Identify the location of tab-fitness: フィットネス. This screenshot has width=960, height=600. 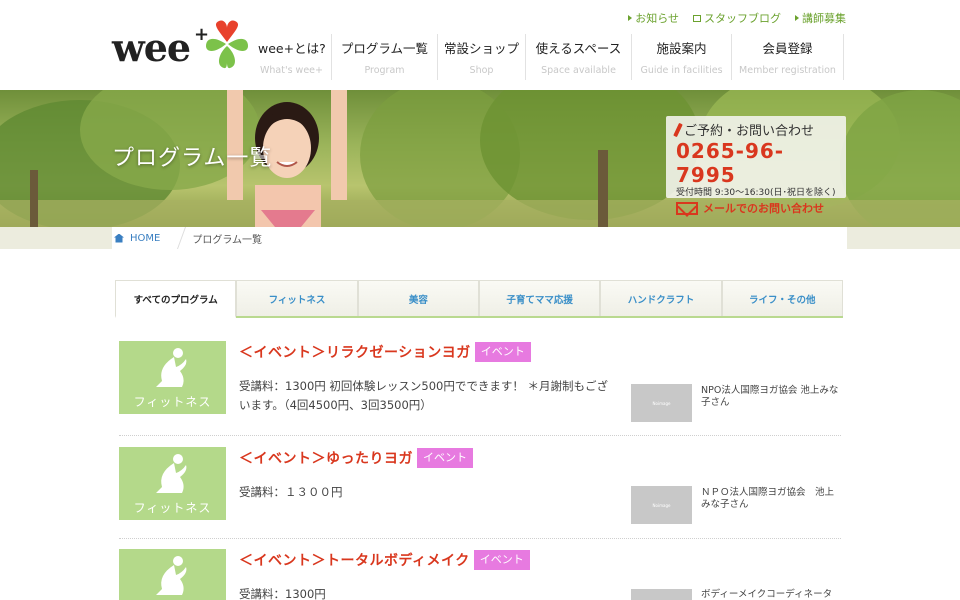
(297, 298).